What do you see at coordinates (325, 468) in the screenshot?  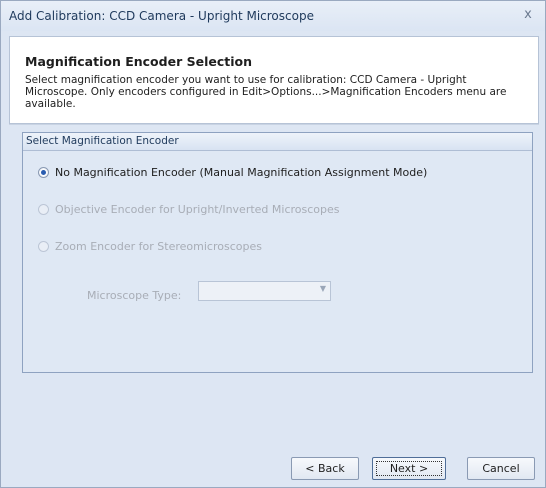 I see `back-button: < Back` at bounding box center [325, 468].